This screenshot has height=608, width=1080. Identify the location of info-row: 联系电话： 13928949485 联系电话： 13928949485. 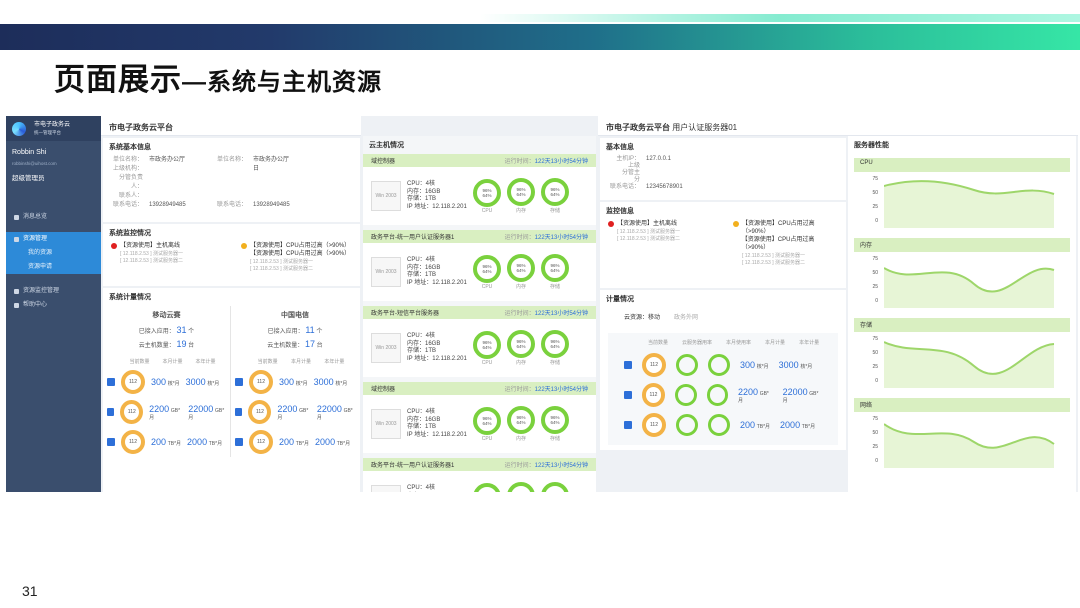
(201, 205).